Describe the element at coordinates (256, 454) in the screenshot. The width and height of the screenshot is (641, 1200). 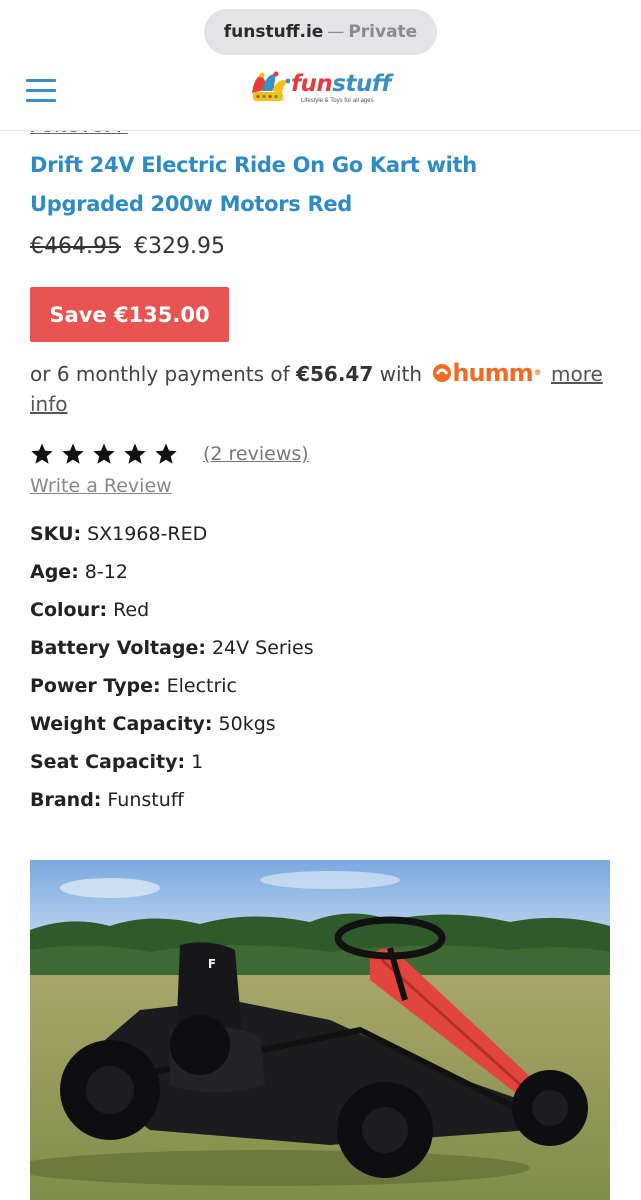
I see `reviews-link: (2 reviews)` at that location.